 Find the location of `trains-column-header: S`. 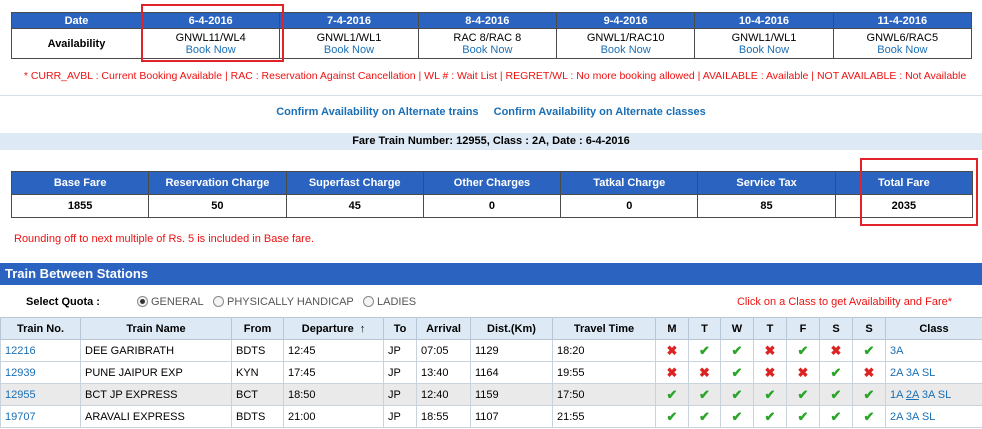

trains-column-header: S is located at coordinates (836, 328).